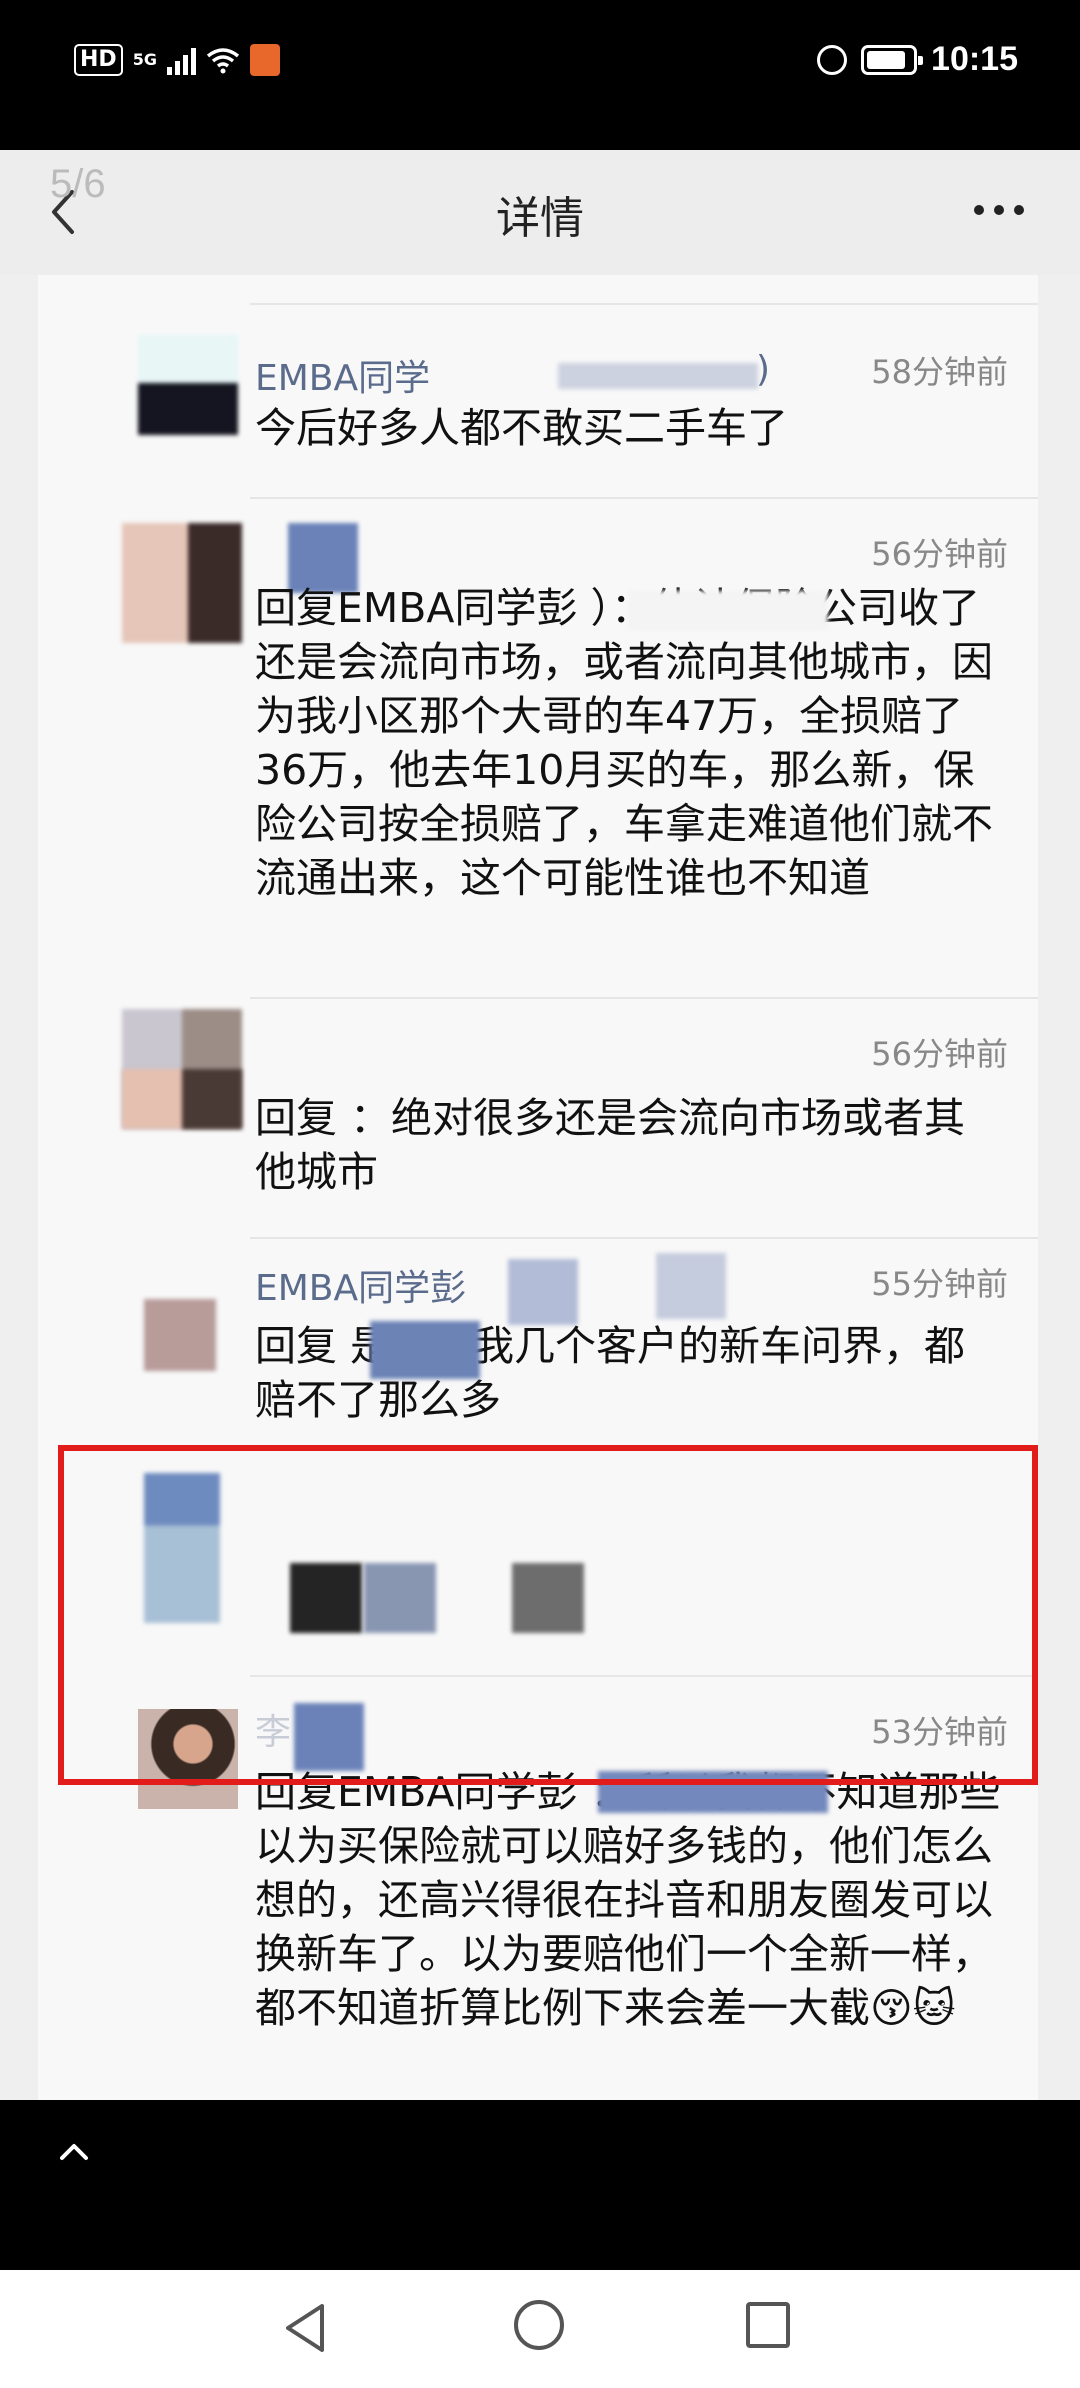 The height and width of the screenshot is (2388, 1080). I want to click on more-dots-icon, so click(999, 210).